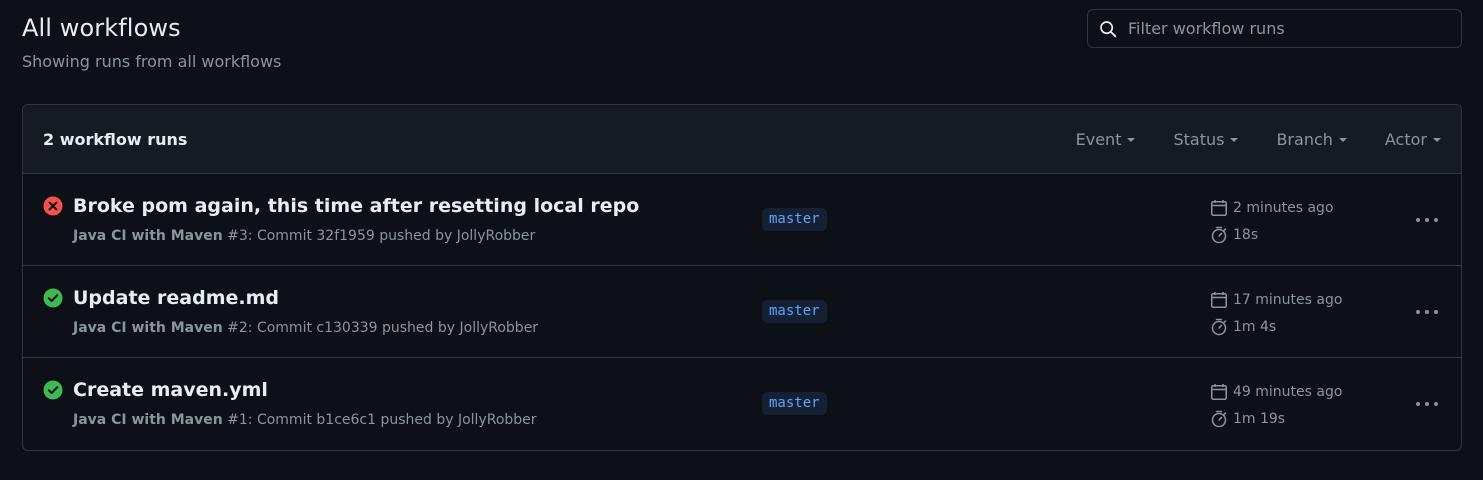  I want to click on run-count: 2 workflow runs, so click(115, 139).